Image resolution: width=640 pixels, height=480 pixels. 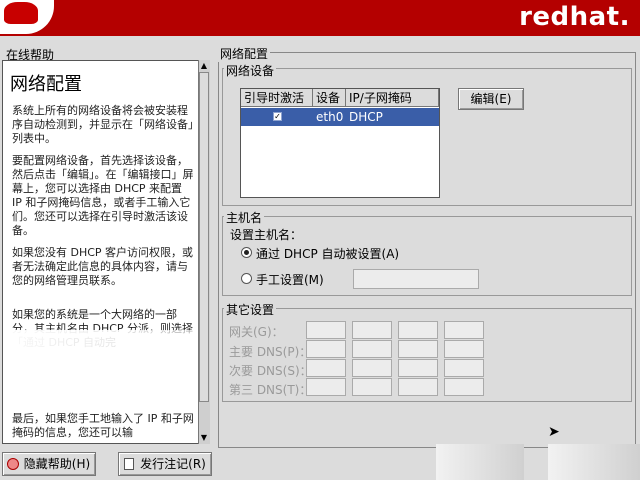 What do you see at coordinates (270, 352) in the screenshot?
I see `primary-dns-label: 主要 DNS(P)：` at bounding box center [270, 352].